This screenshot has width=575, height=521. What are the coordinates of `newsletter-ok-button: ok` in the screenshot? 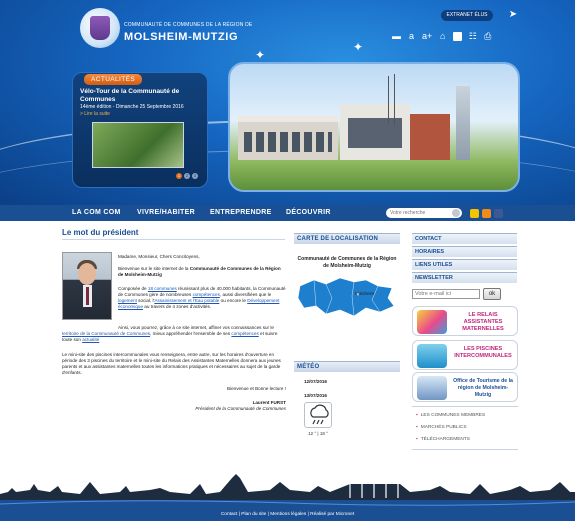 It's located at (492, 294).